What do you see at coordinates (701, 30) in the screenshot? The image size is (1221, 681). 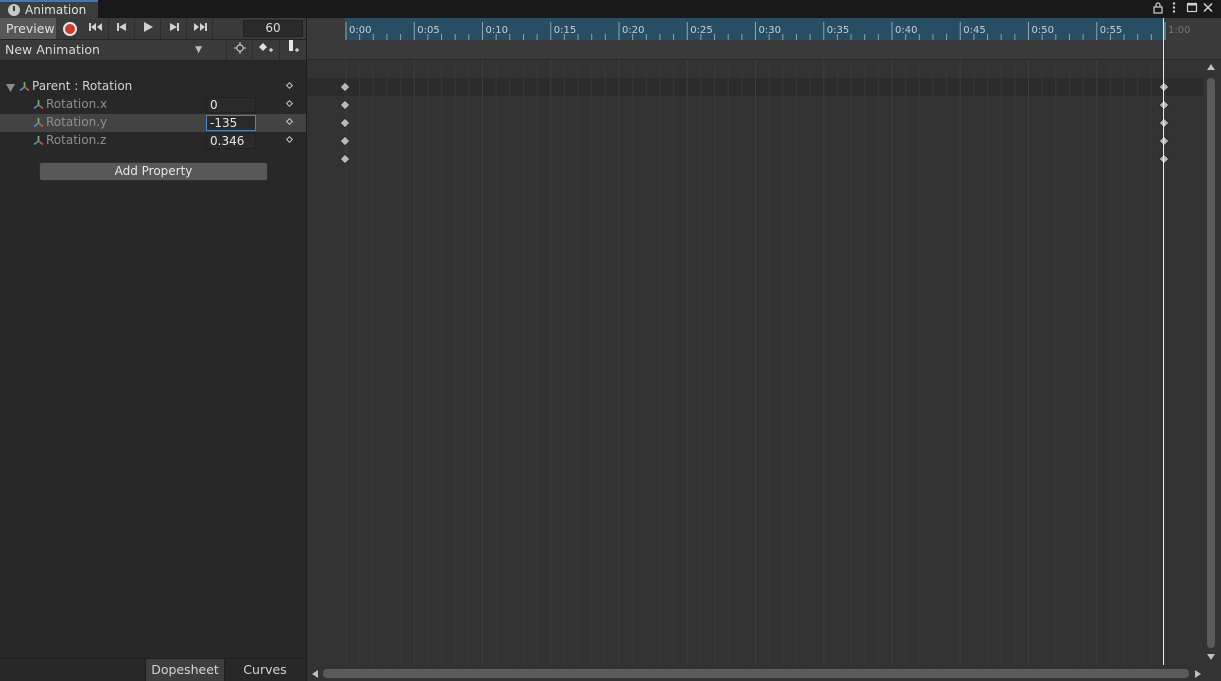 I see `ruler-tick-label: 0:25` at bounding box center [701, 30].